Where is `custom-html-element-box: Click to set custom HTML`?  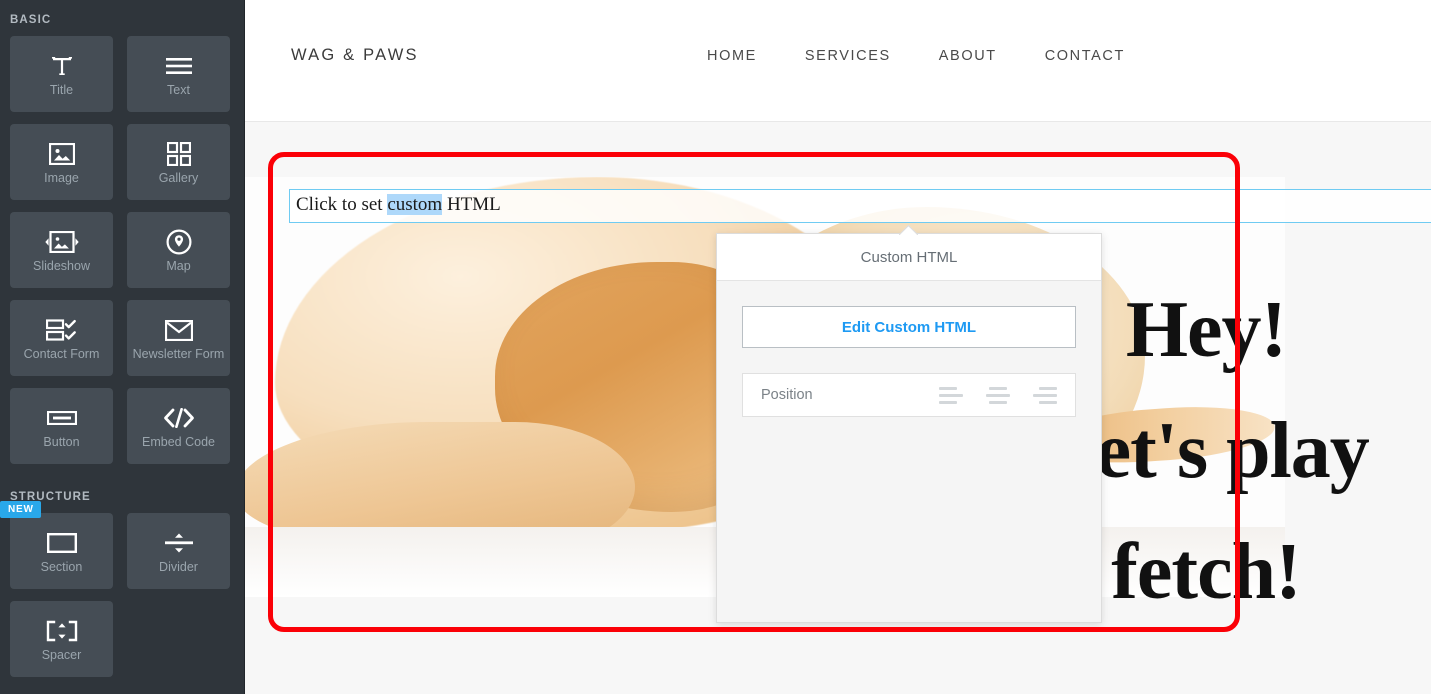
custom-html-element-box: Click to set custom HTML is located at coordinates (860, 206).